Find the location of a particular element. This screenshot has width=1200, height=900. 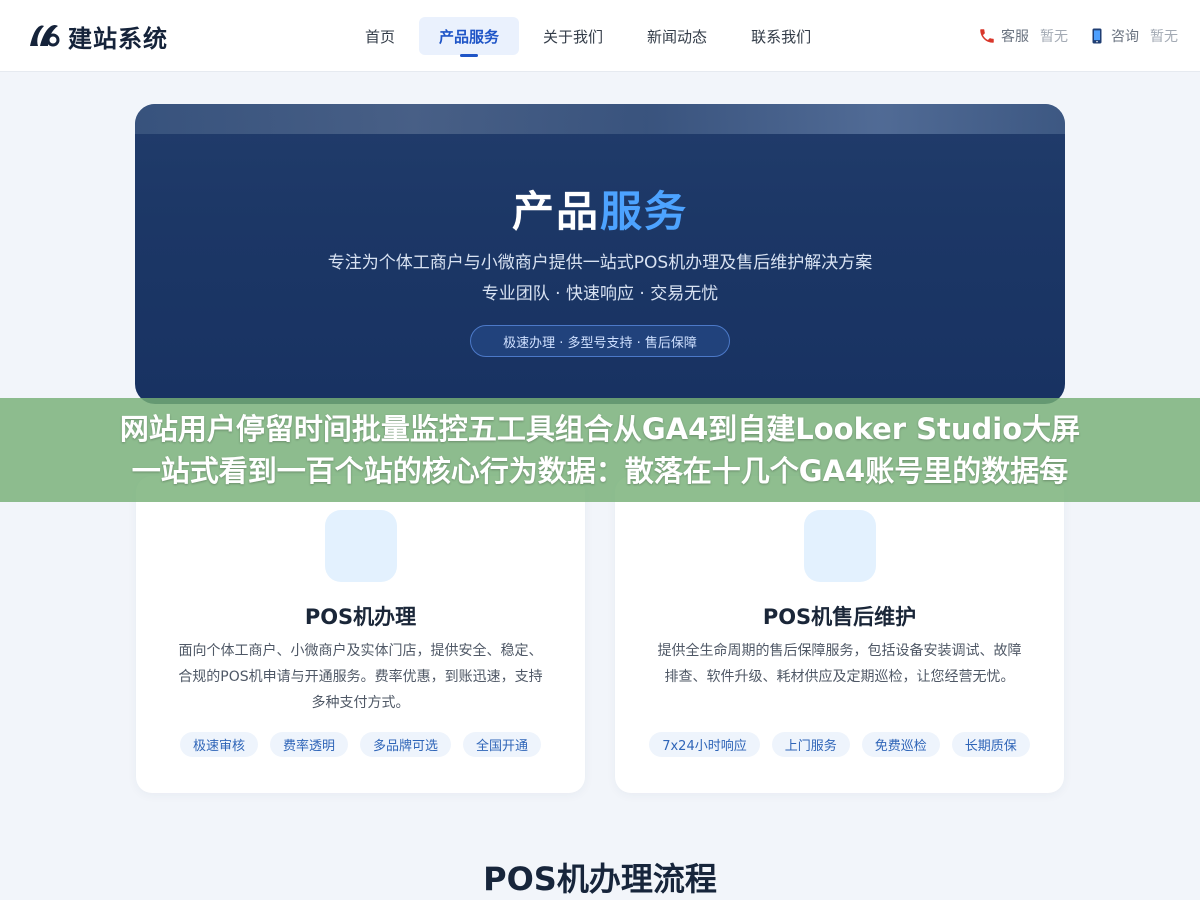

nav-item-contact: 联系我们 is located at coordinates (781, 36).